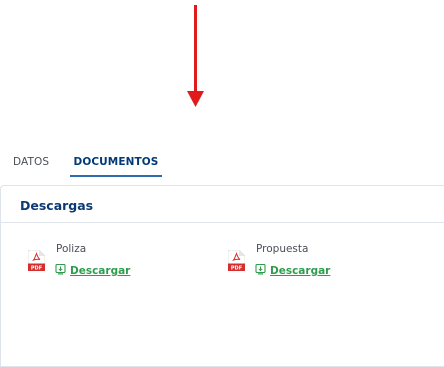  I want to click on document-name: Poliza, so click(71, 249).